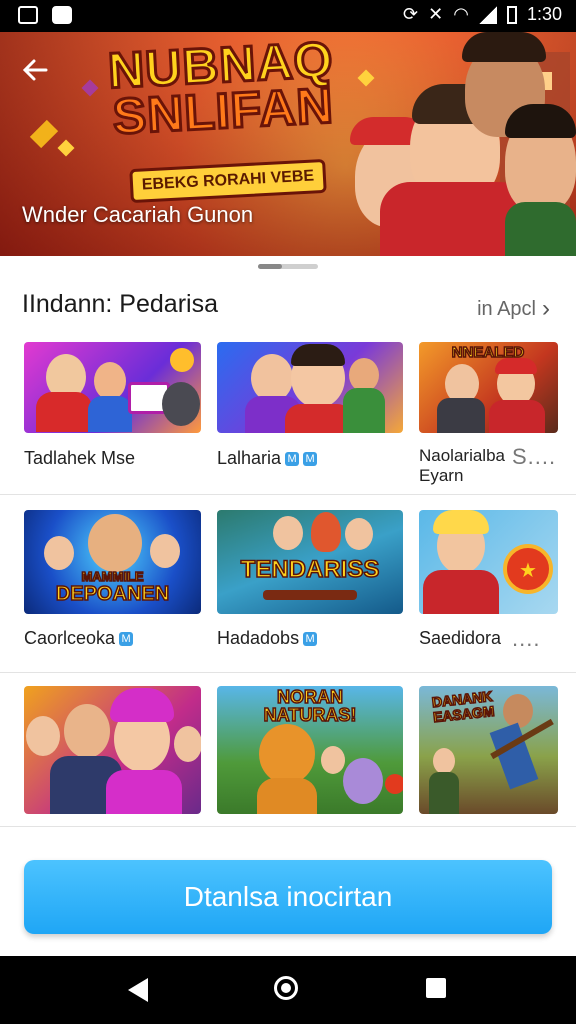 The height and width of the screenshot is (1024, 576). I want to click on game-tile-1-title: Tadlahek Mse, so click(80, 458).